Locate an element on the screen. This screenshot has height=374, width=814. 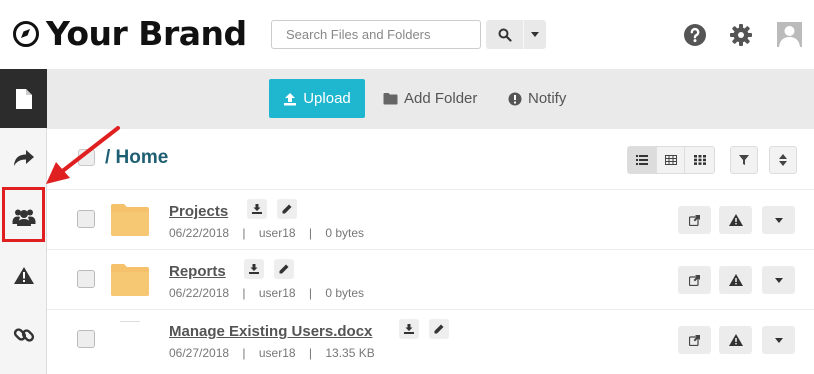
sidebar-item-alerts is located at coordinates (23, 275).